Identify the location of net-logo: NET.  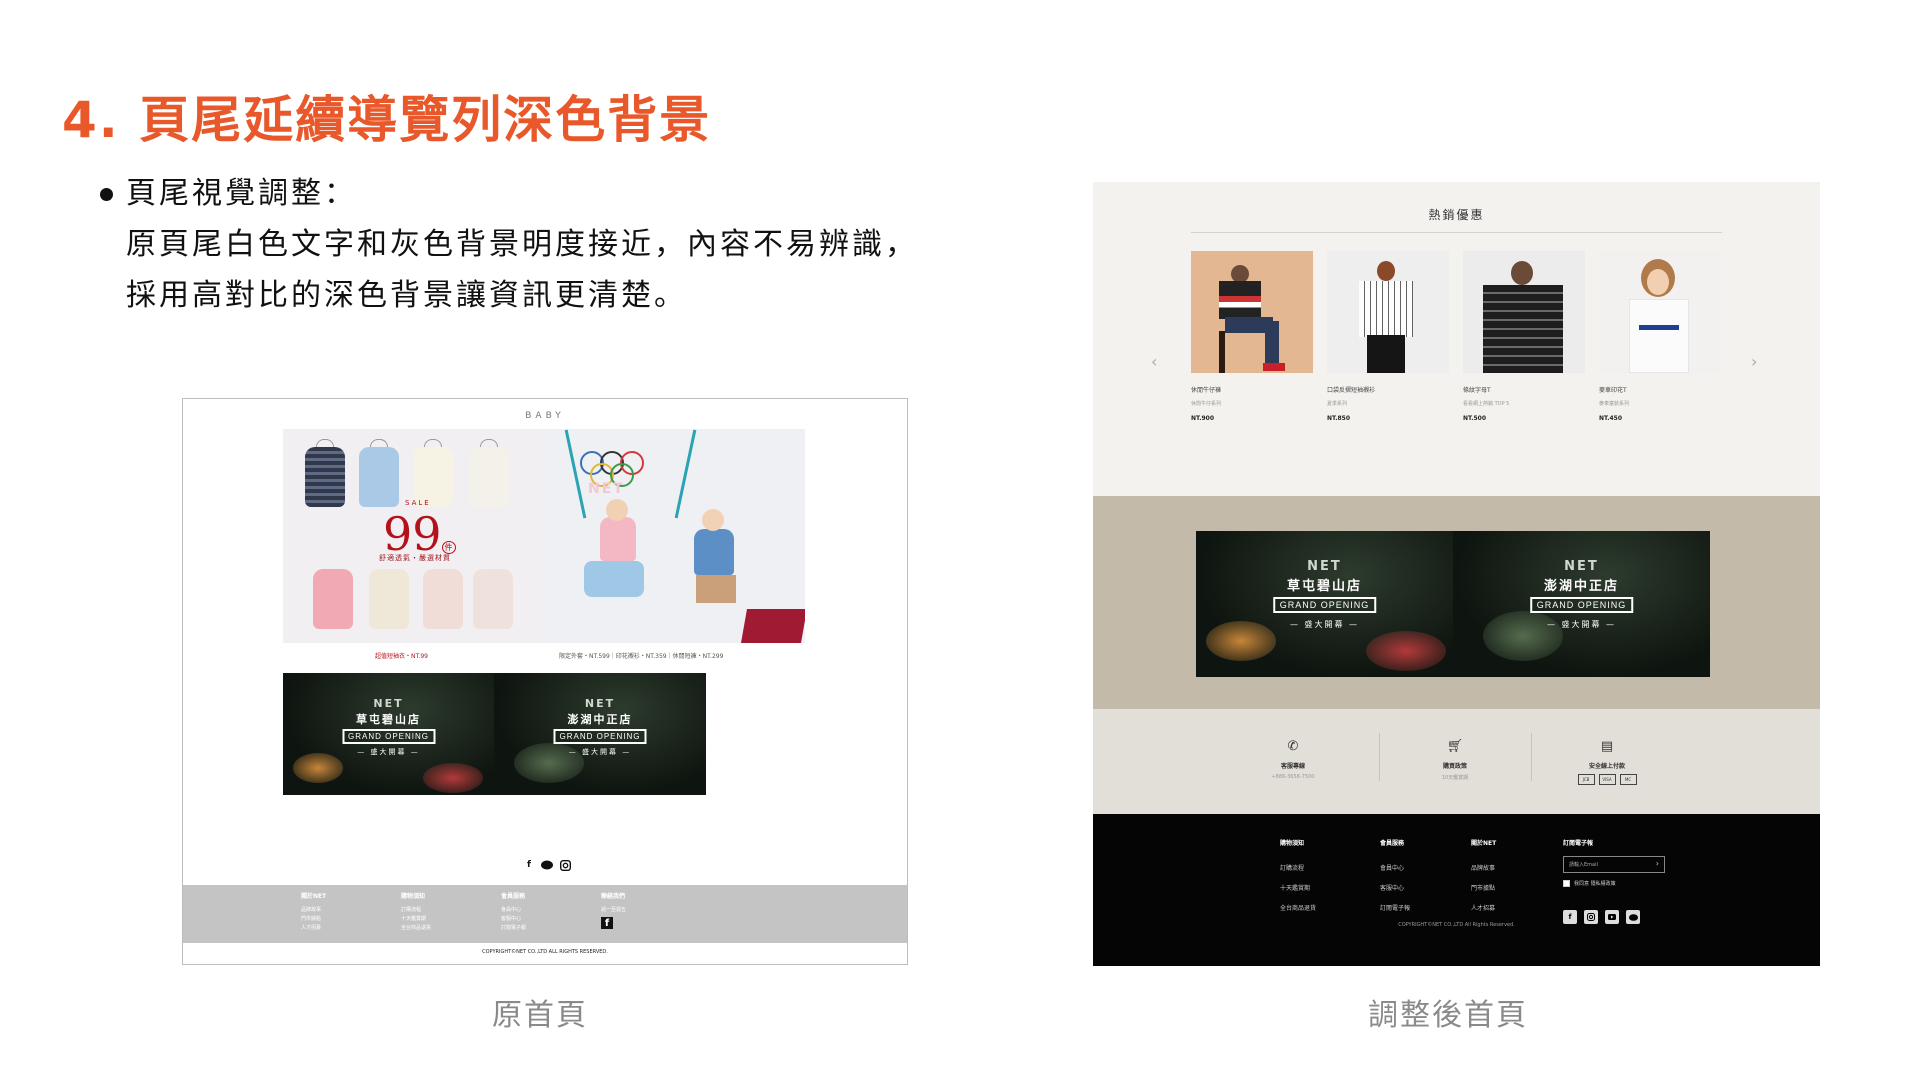
(606, 489).